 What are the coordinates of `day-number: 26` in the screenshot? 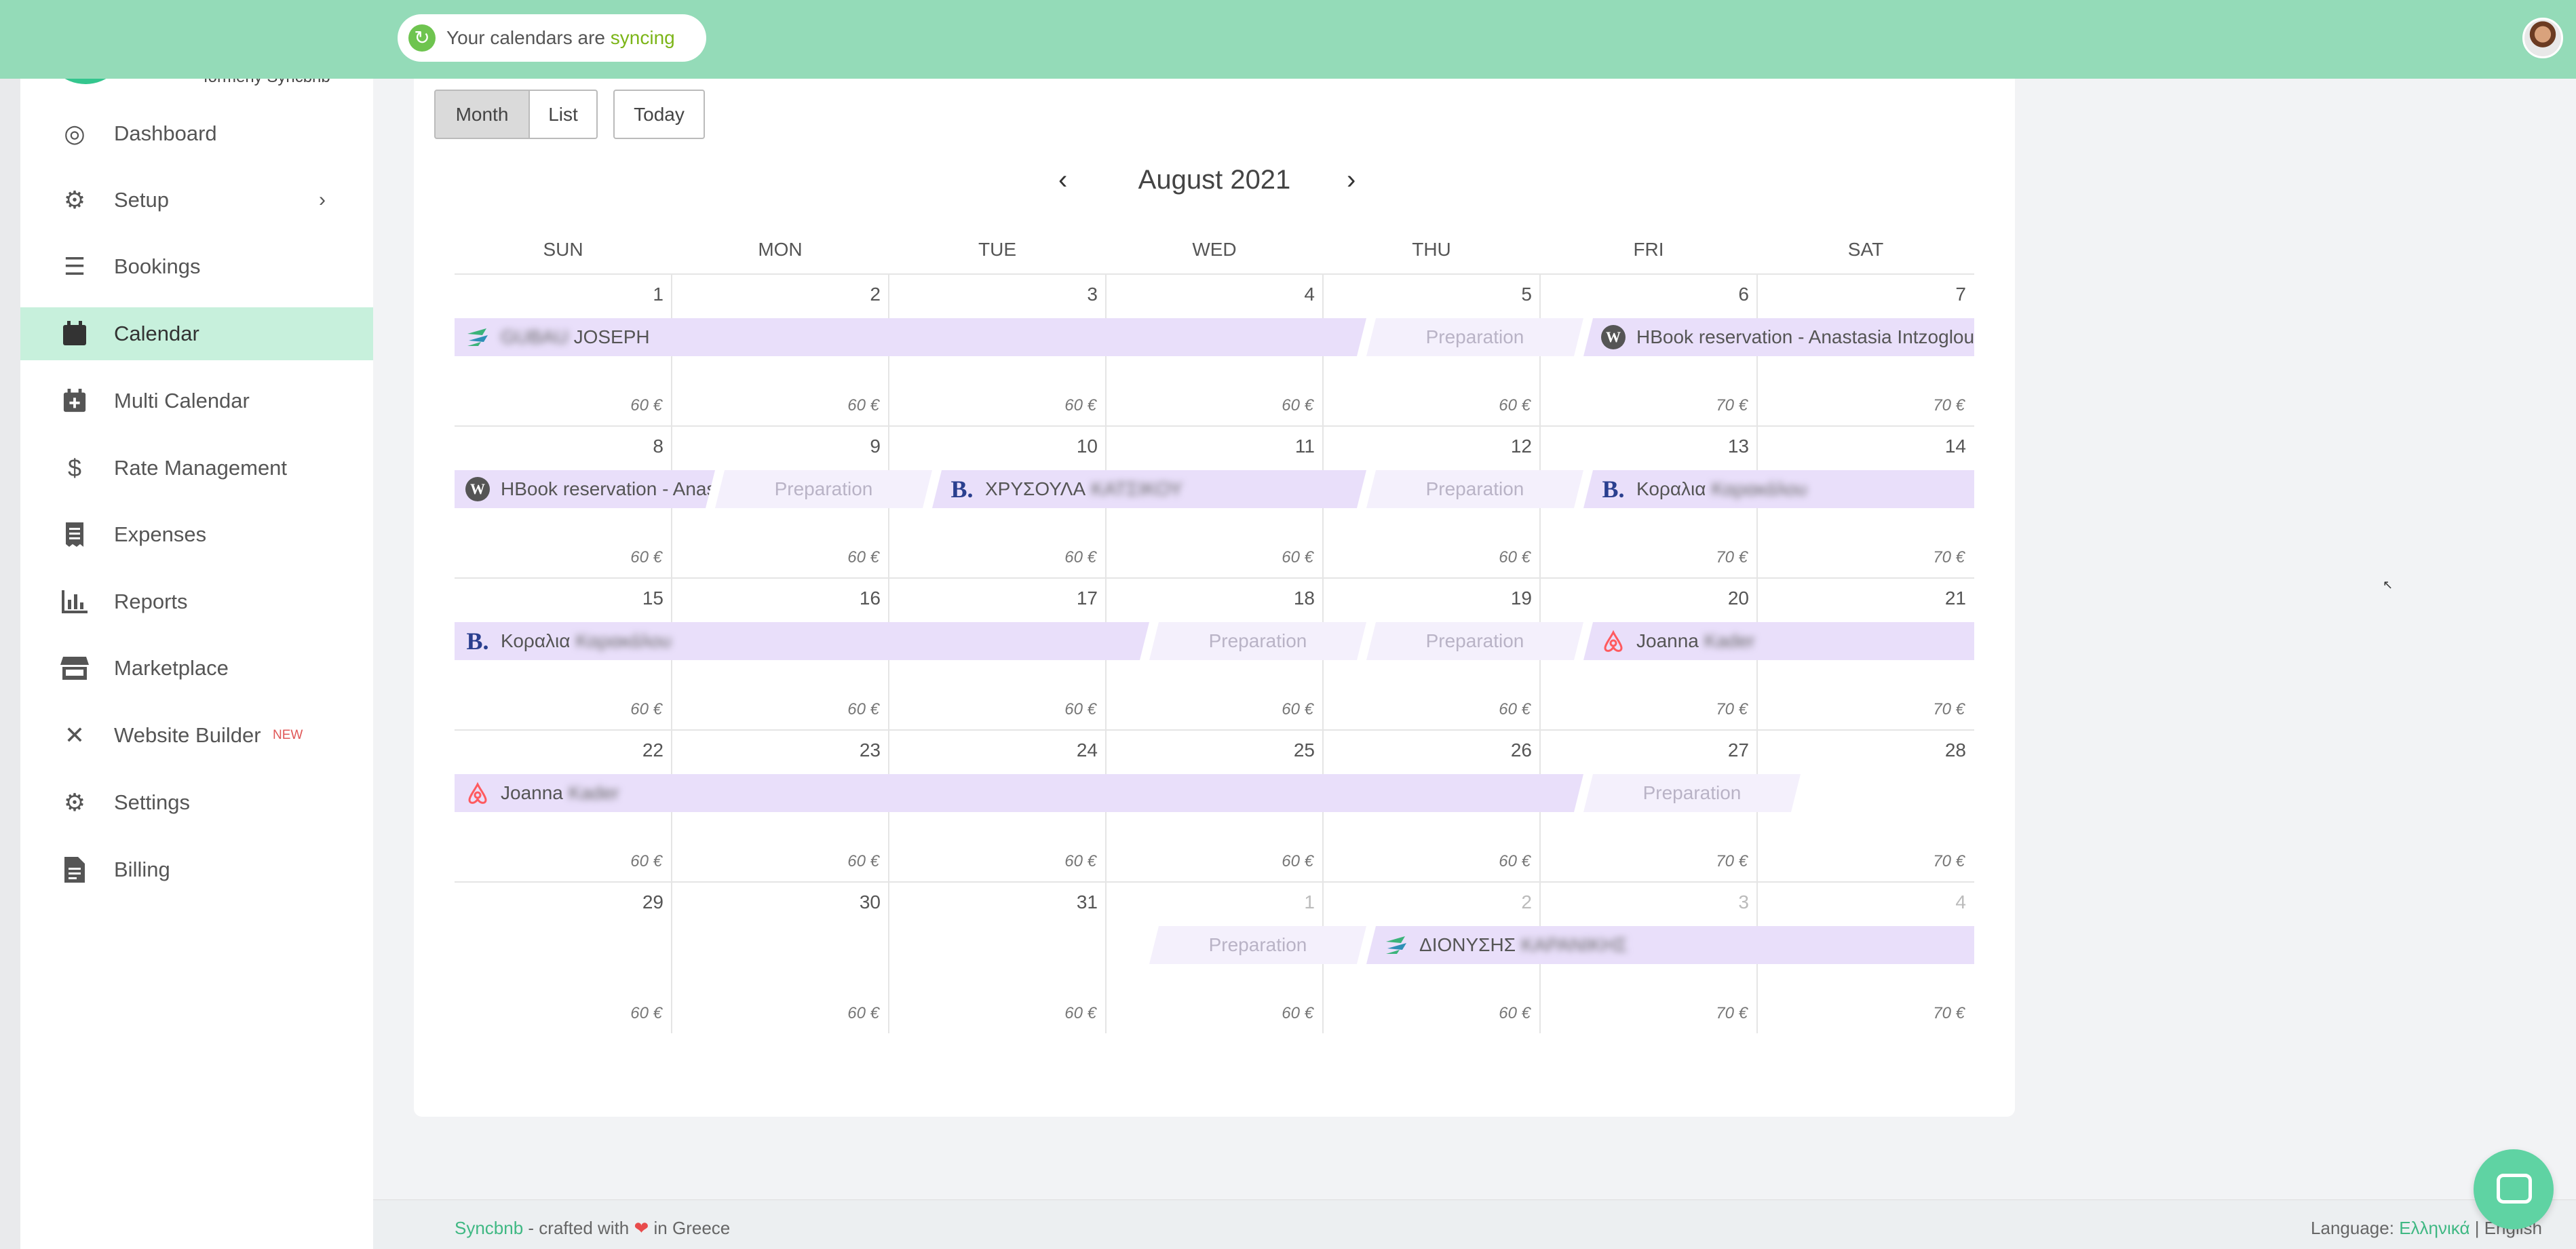 It's located at (1430, 750).